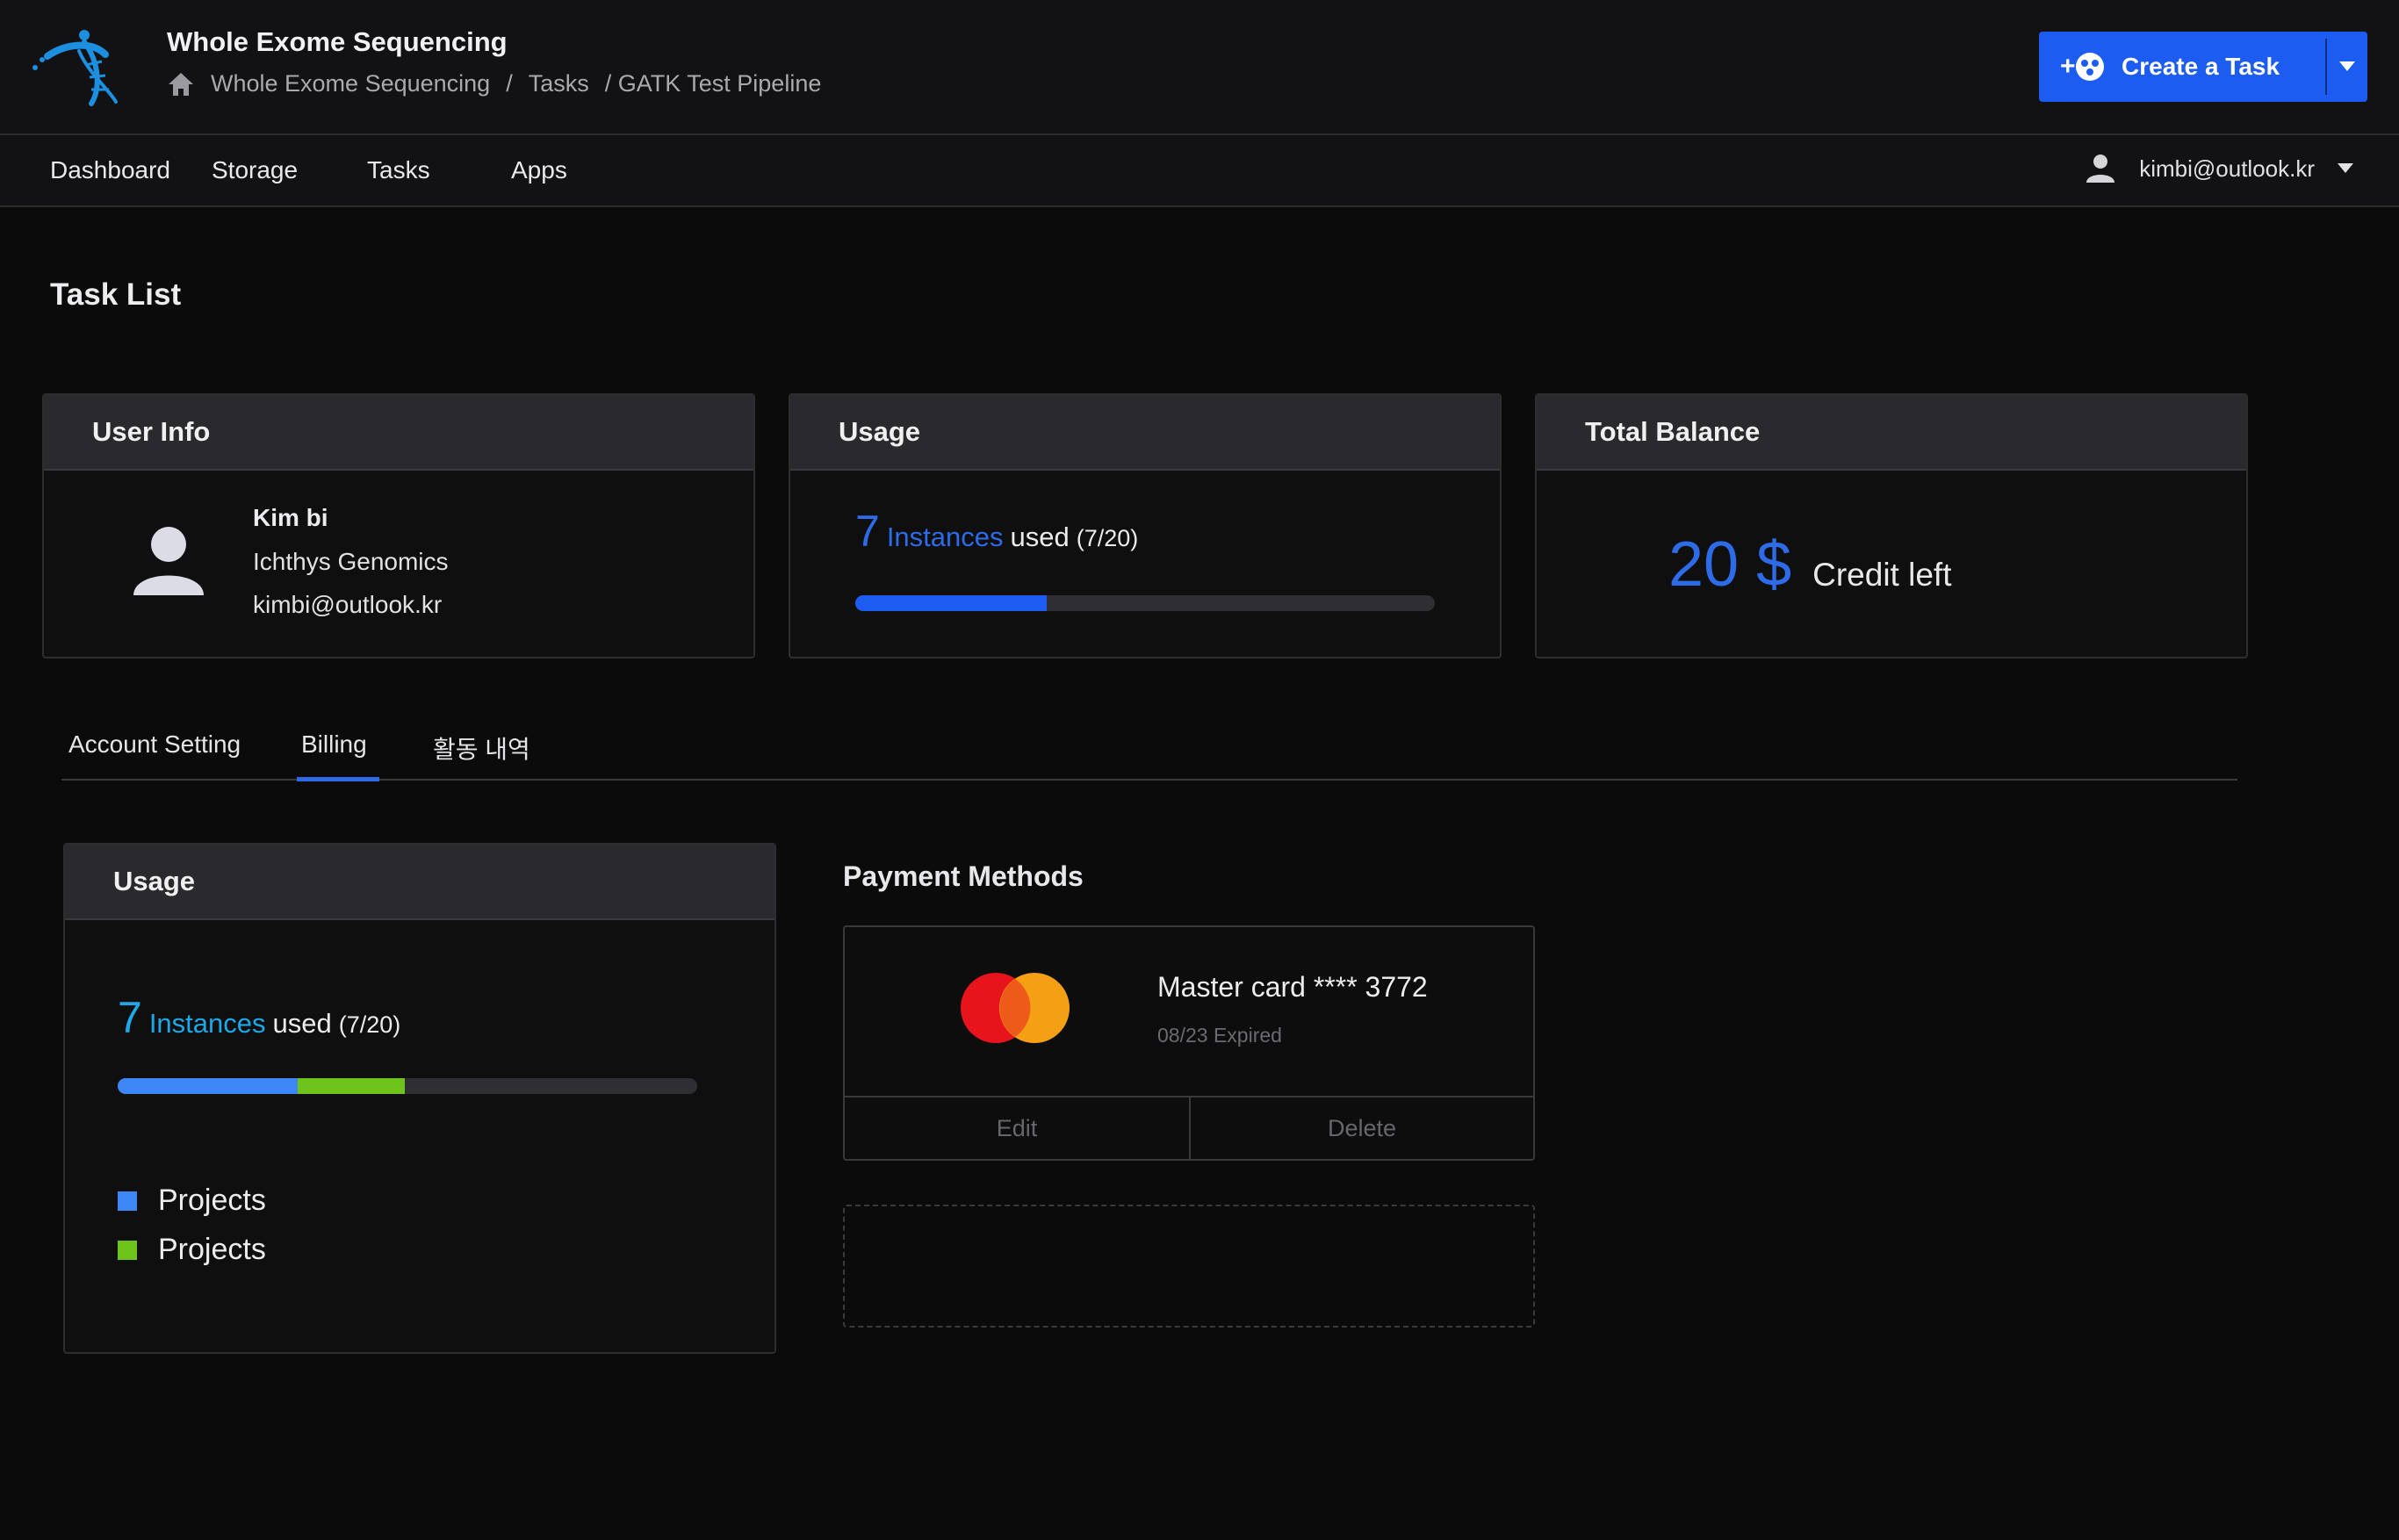  Describe the element at coordinates (399, 170) in the screenshot. I see `nav-tasks: Tasks` at that location.